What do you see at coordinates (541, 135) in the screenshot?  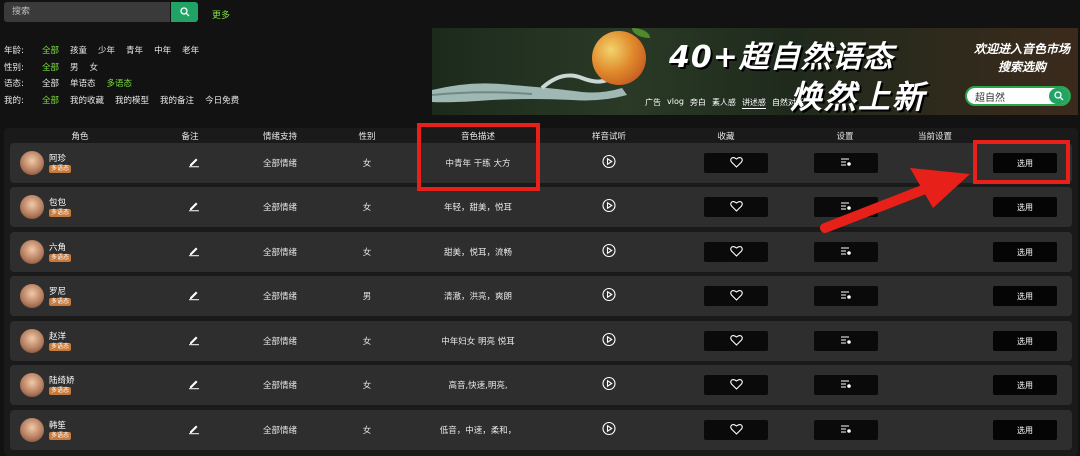 I see `table-header: 角色 备注 情绪支持 性别 音色描述 样音试听 收藏 设置 当前设置` at bounding box center [541, 135].